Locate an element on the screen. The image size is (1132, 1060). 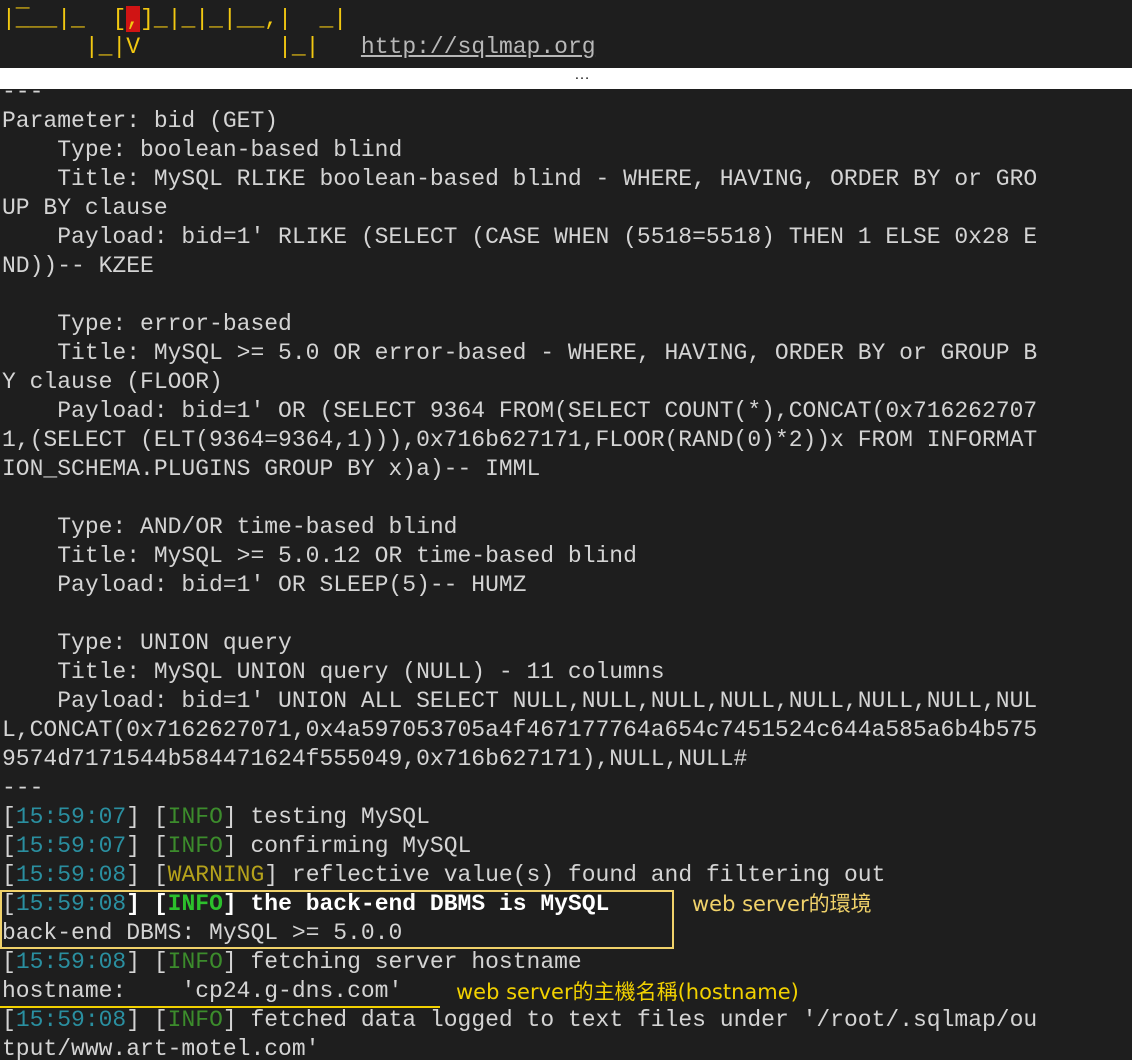
log-line: [15:59:07] [INFO] testing MySQL is located at coordinates (216, 817).